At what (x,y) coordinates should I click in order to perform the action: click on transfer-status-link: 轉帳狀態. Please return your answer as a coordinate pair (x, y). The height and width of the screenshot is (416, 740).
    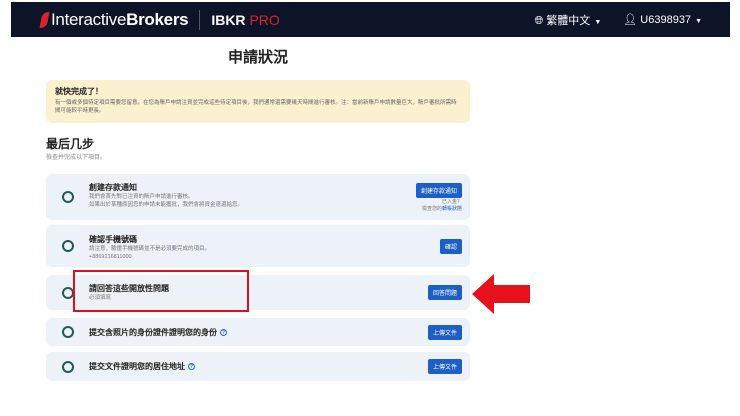
    Looking at the image, I should click on (452, 209).